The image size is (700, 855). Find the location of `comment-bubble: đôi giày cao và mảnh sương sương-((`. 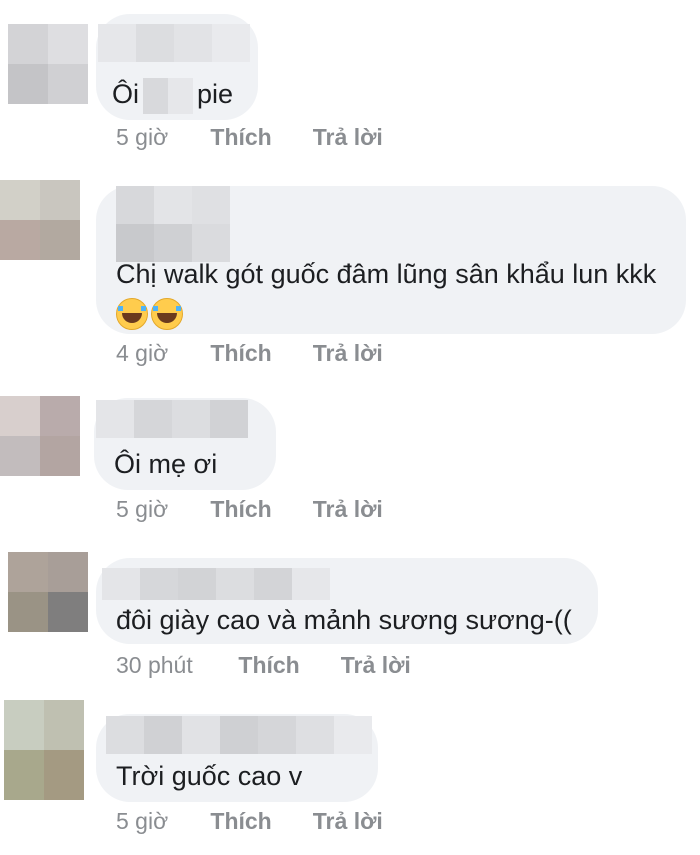

comment-bubble: đôi giày cao và mảnh sương sương-(( is located at coordinates (347, 601).